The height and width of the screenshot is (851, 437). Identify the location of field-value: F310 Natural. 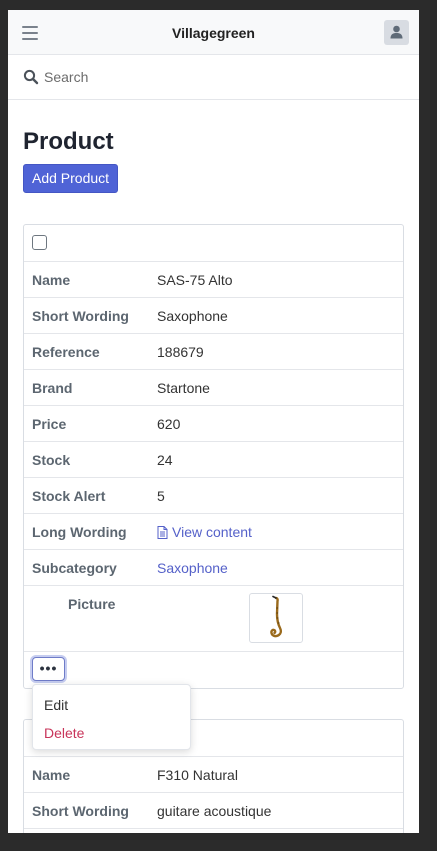
(197, 775).